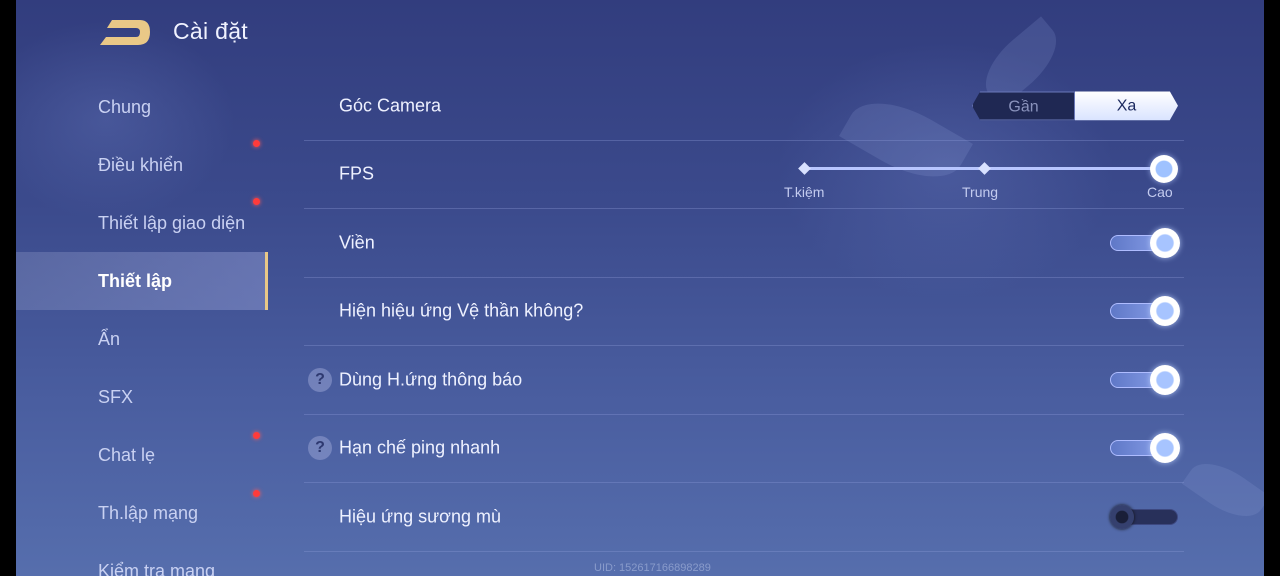 The width and height of the screenshot is (1280, 576). I want to click on sidebar-item-controls: Điều khiển, so click(142, 165).